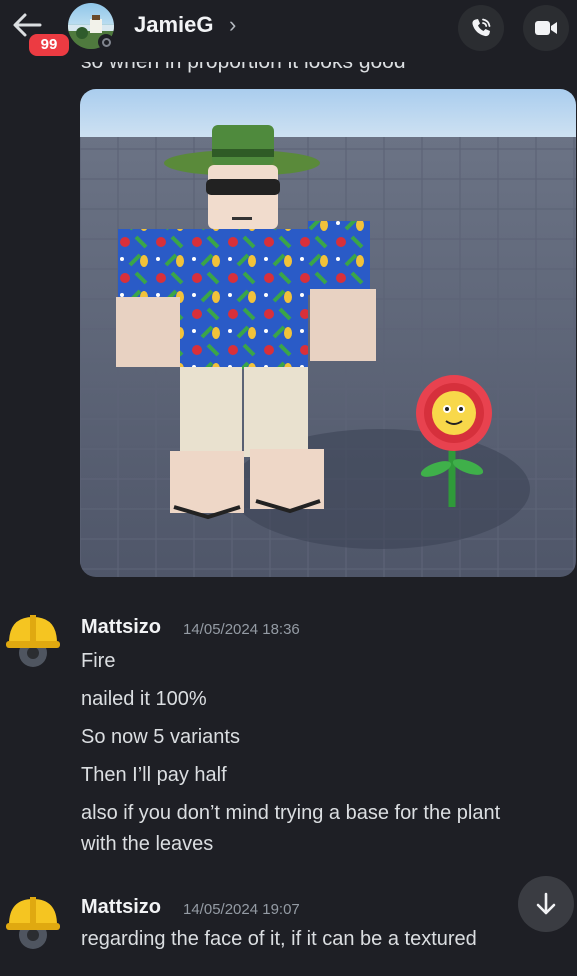  What do you see at coordinates (241, 909) in the screenshot?
I see `message-timestamp: 14/05/2024 19:07` at bounding box center [241, 909].